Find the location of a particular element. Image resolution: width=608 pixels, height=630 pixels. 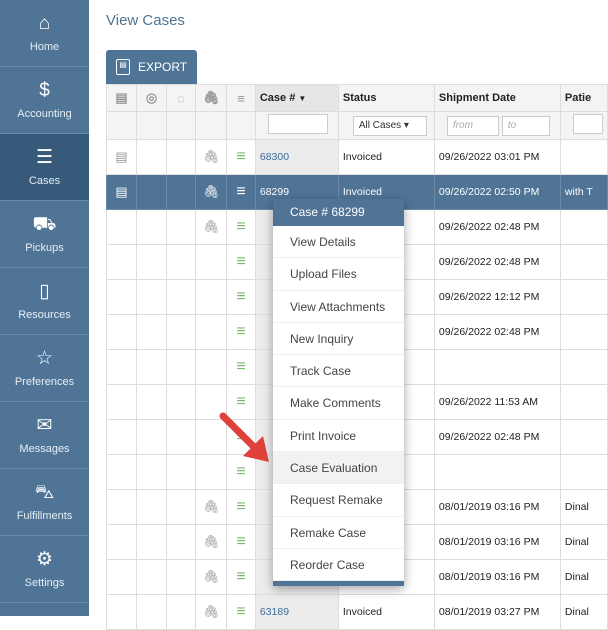

patient-header: Patie is located at coordinates (583, 98).